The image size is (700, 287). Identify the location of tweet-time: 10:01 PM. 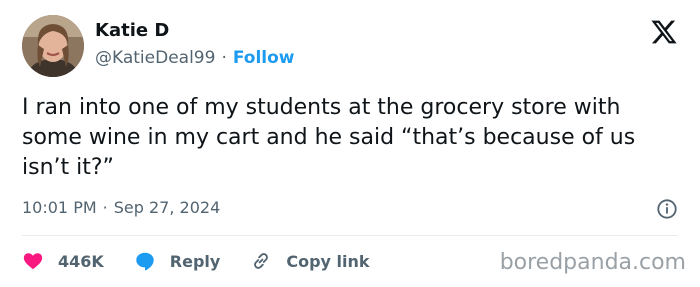
(59, 207).